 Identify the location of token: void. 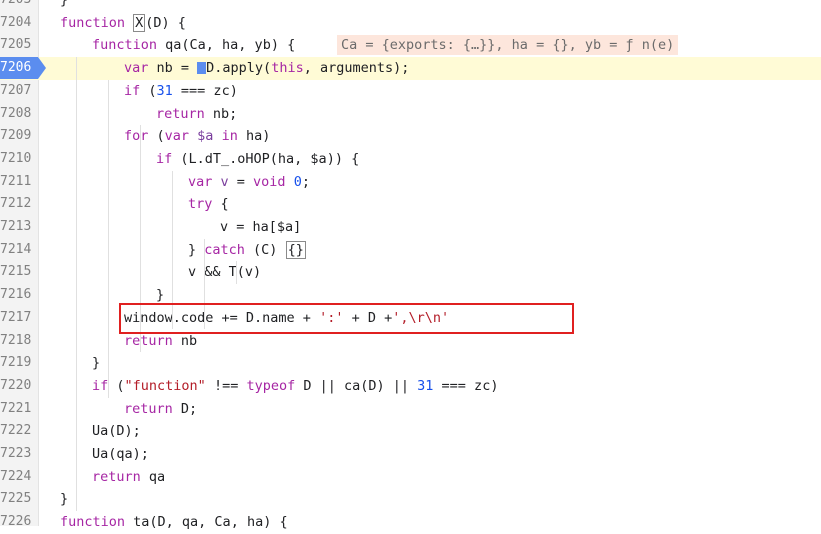
(273, 181).